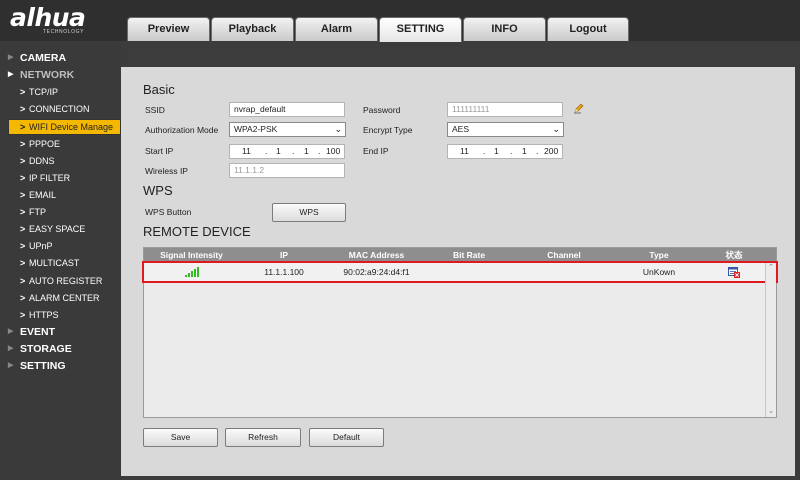  I want to click on row-mac-address: 90:02:a9:24:d4:f1, so click(376, 272).